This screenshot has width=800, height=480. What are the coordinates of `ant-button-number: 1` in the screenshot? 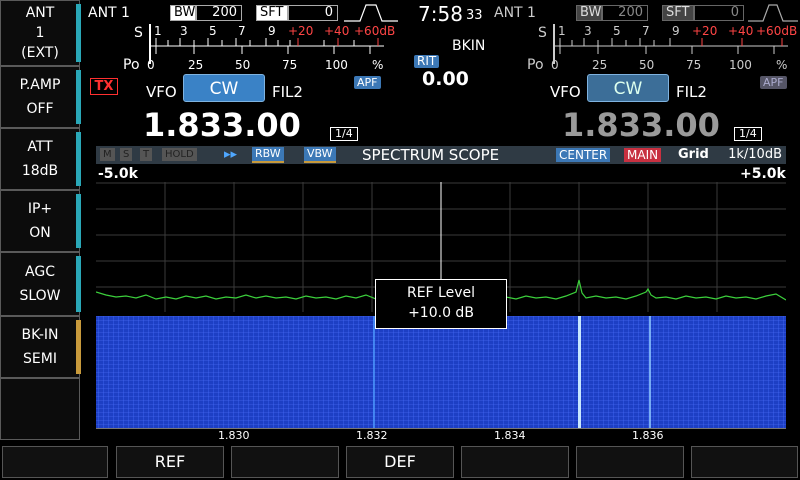 It's located at (40, 33).